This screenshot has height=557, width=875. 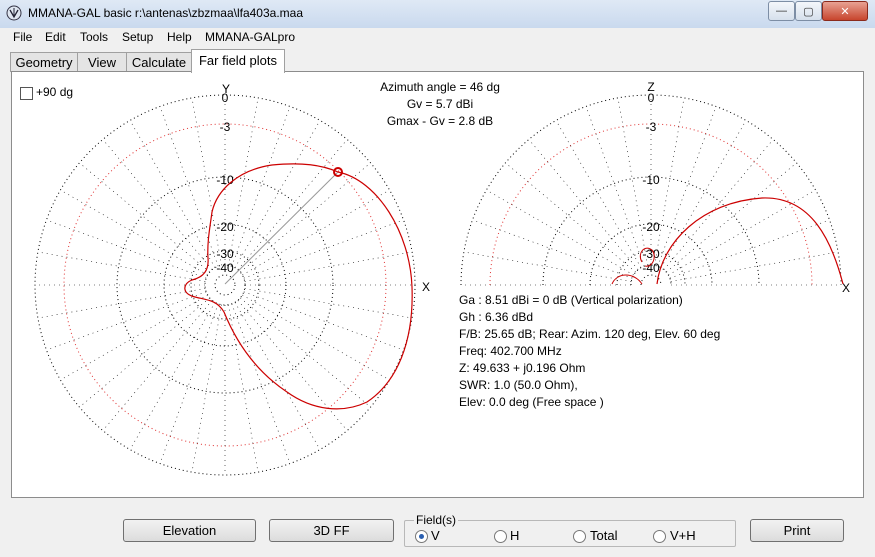 What do you see at coordinates (94, 37) in the screenshot?
I see `menu-tools: Tools` at bounding box center [94, 37].